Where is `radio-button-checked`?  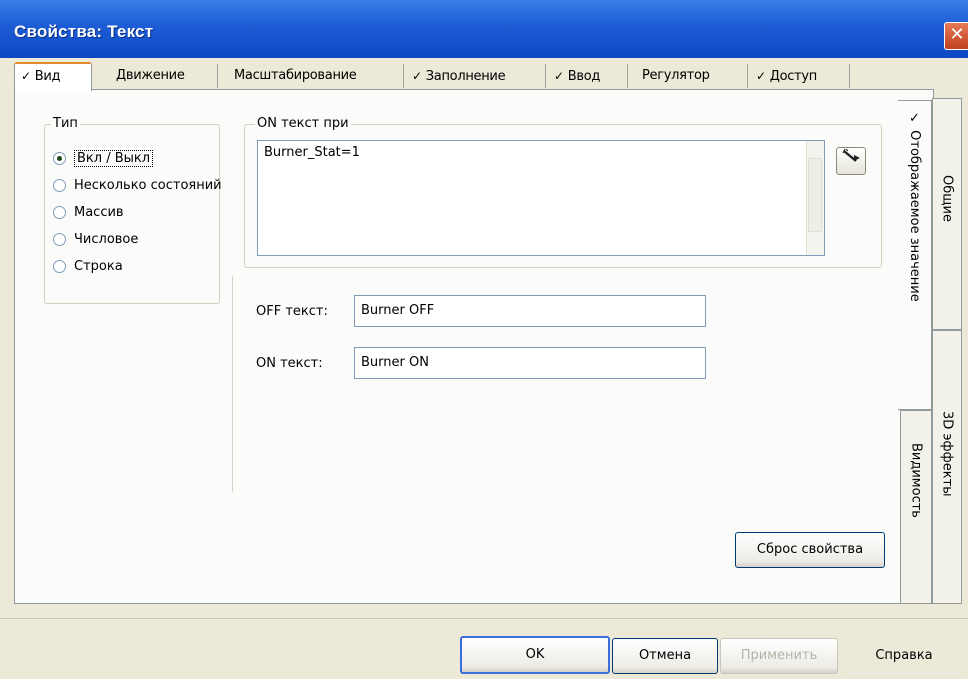
radio-button-checked is located at coordinates (59, 158).